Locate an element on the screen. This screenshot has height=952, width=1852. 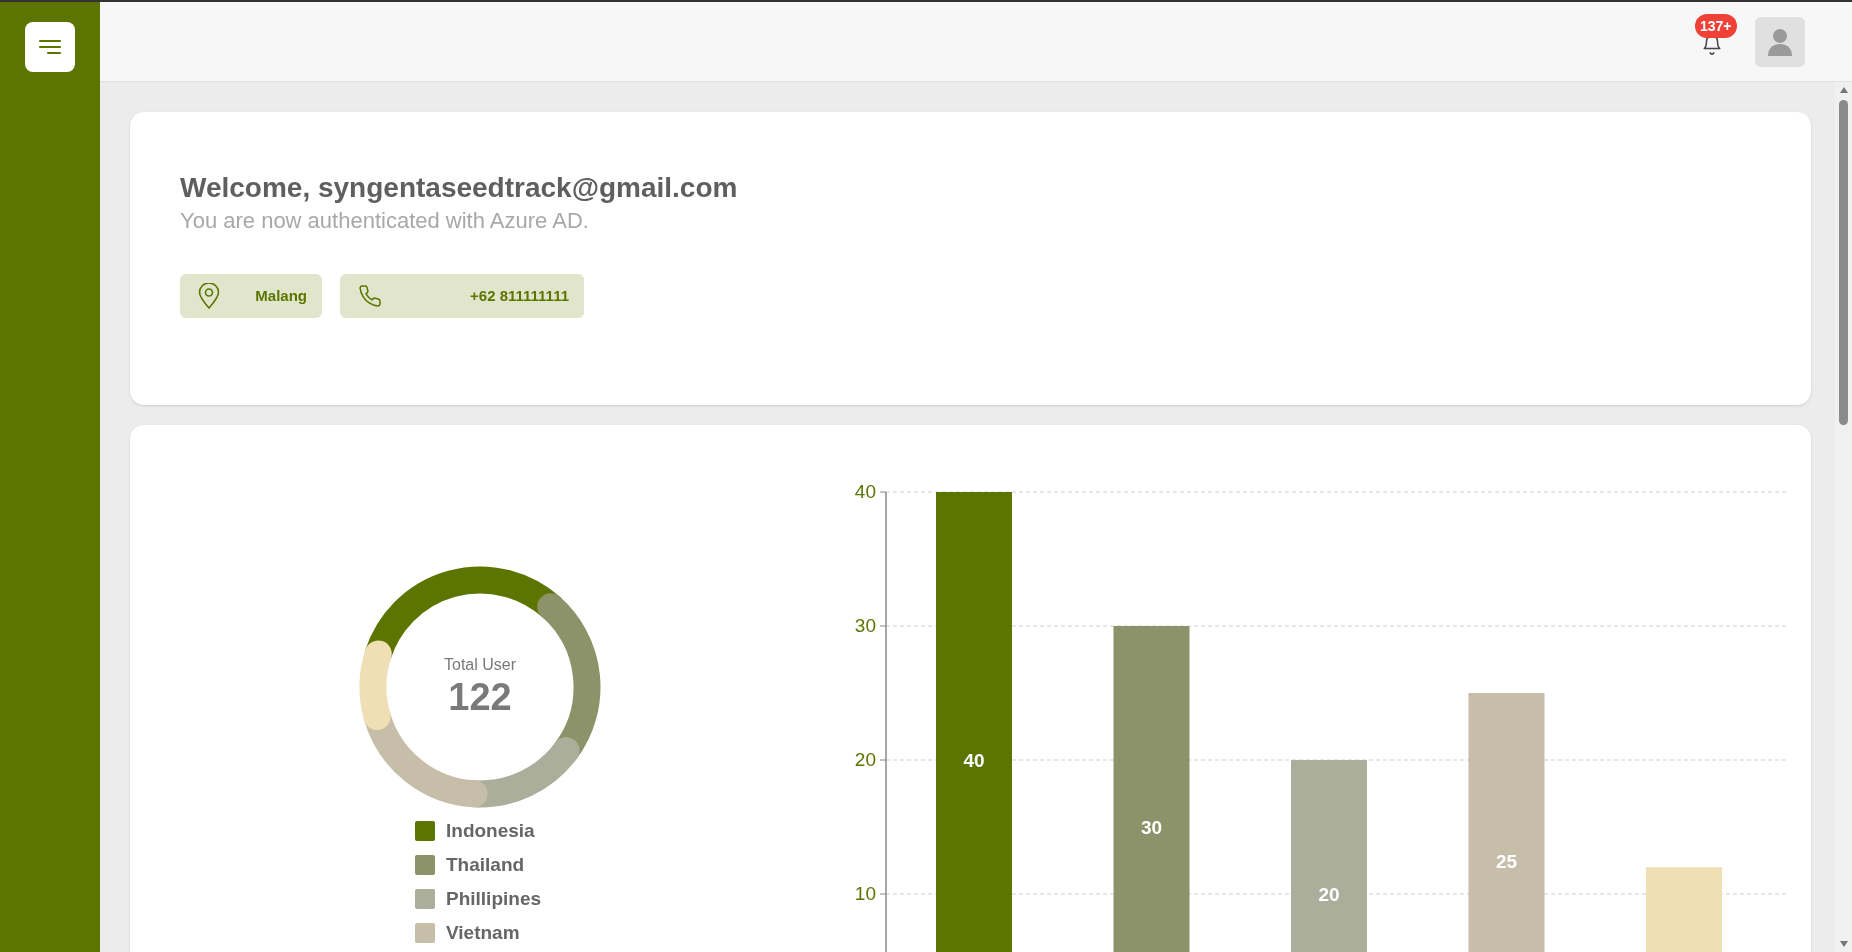
total-user-value: 122 is located at coordinates (480, 697).